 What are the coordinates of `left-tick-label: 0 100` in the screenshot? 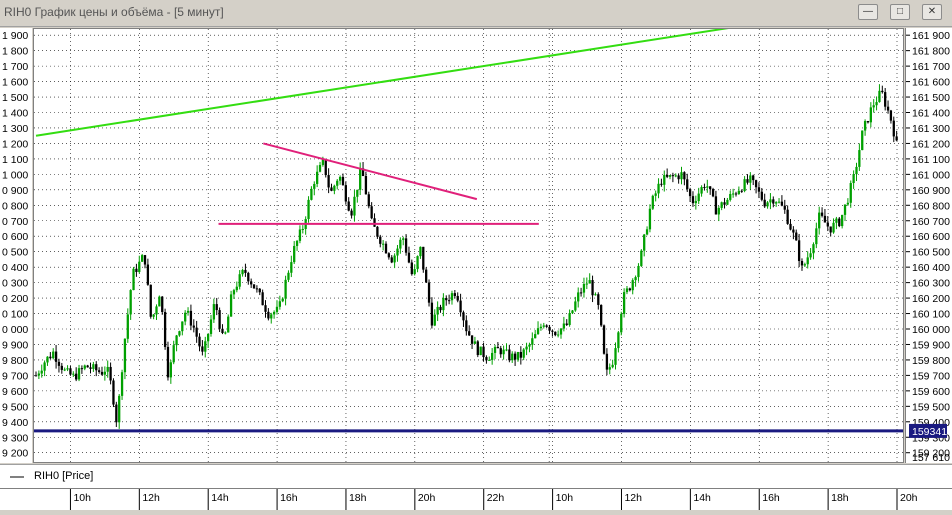 It's located at (15, 315).